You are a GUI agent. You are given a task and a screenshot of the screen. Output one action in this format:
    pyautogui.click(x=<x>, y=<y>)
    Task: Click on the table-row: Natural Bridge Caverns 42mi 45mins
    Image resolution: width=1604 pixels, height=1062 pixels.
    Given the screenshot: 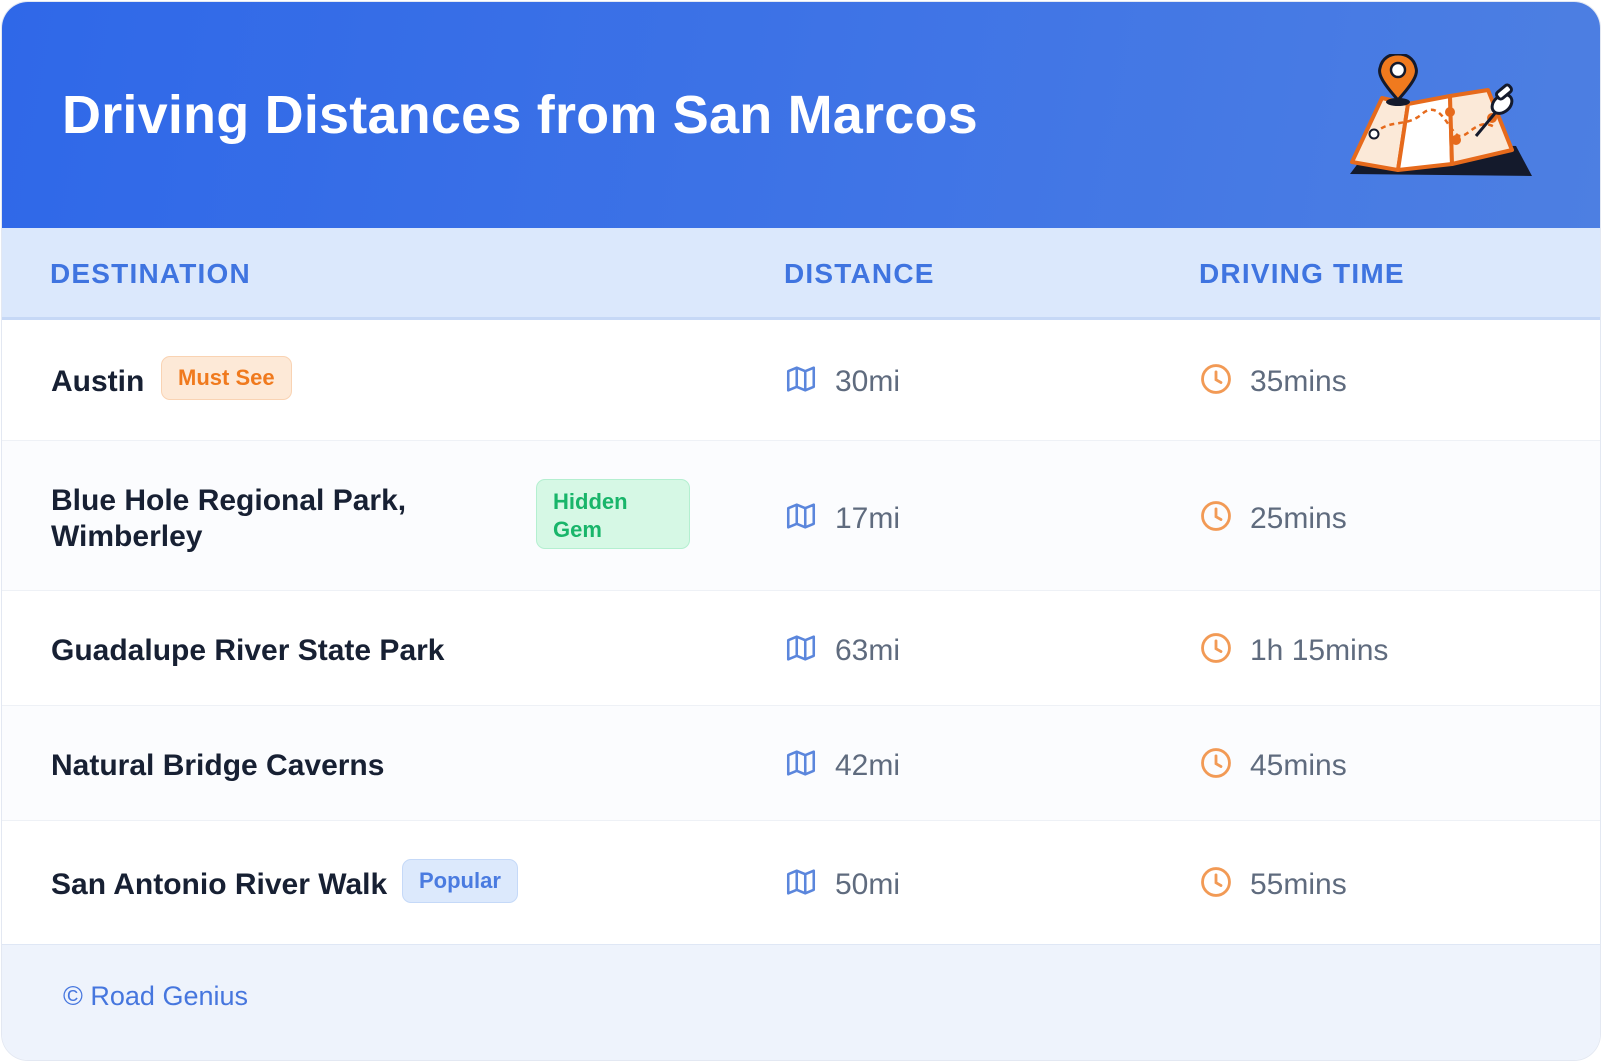 What is the action you would take?
    pyautogui.click(x=801, y=763)
    